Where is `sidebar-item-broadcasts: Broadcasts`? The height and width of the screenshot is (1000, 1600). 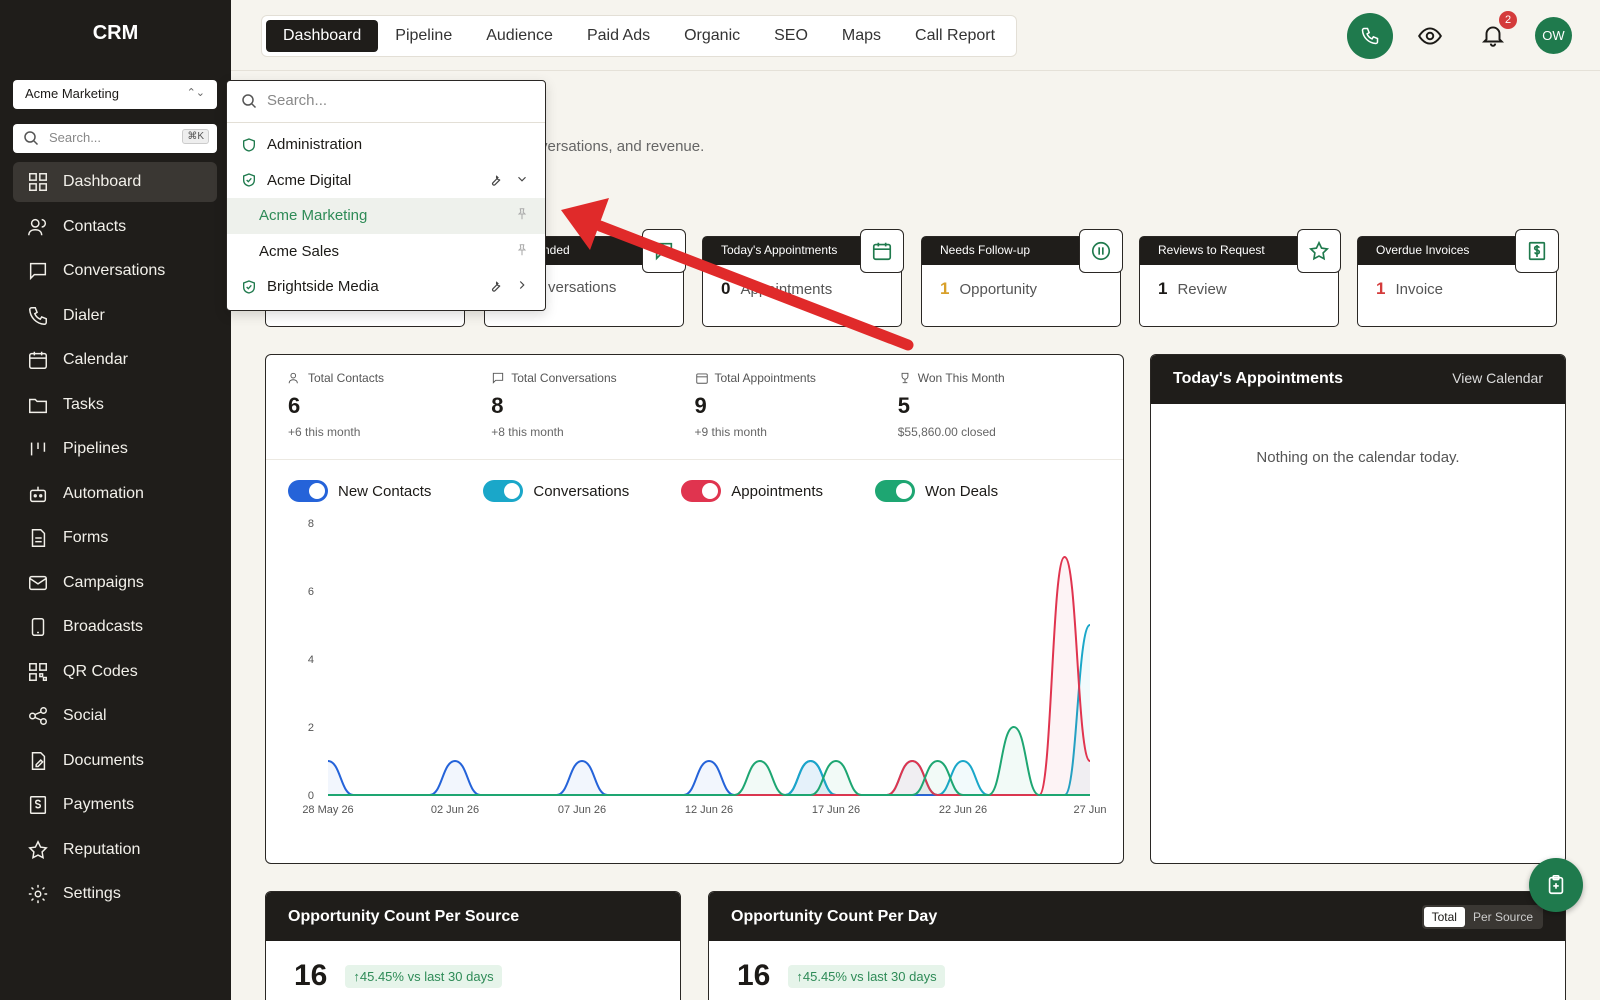 sidebar-item-broadcasts: Broadcasts is located at coordinates (115, 627).